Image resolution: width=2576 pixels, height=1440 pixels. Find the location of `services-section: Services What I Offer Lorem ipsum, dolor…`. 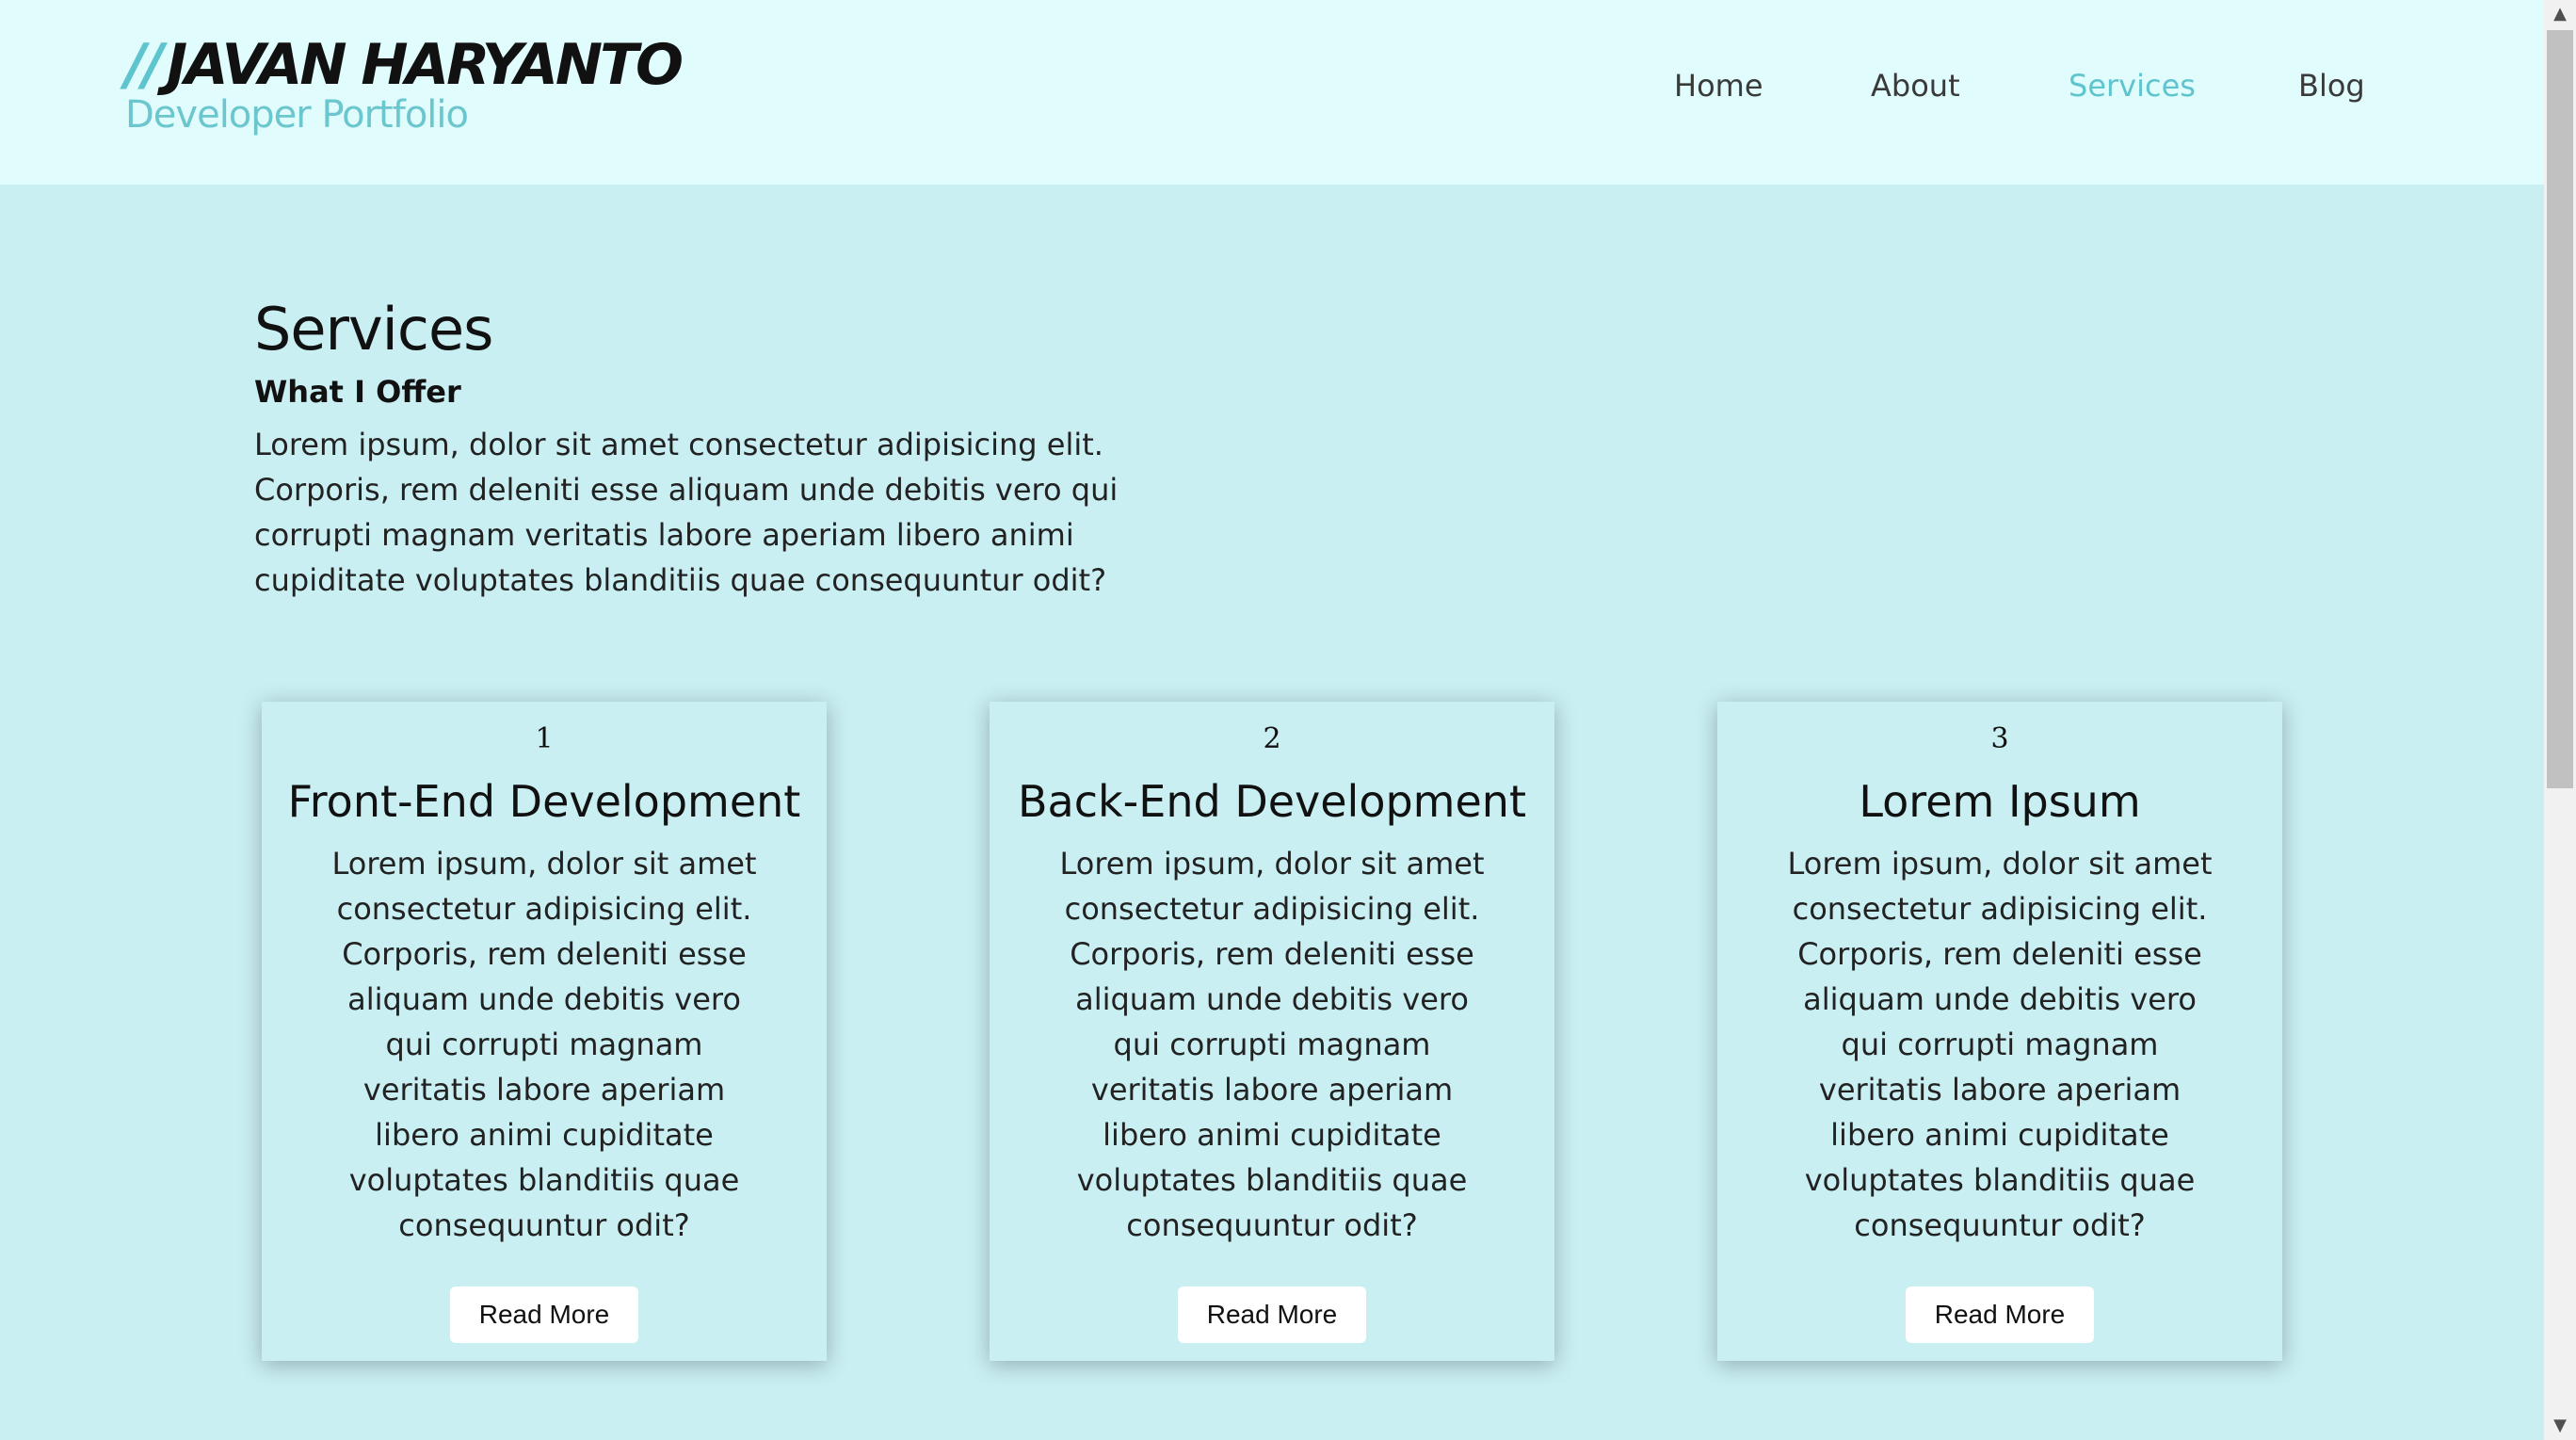

services-section: Services What I Offer Lorem ipsum, dolor… is located at coordinates (701, 447).